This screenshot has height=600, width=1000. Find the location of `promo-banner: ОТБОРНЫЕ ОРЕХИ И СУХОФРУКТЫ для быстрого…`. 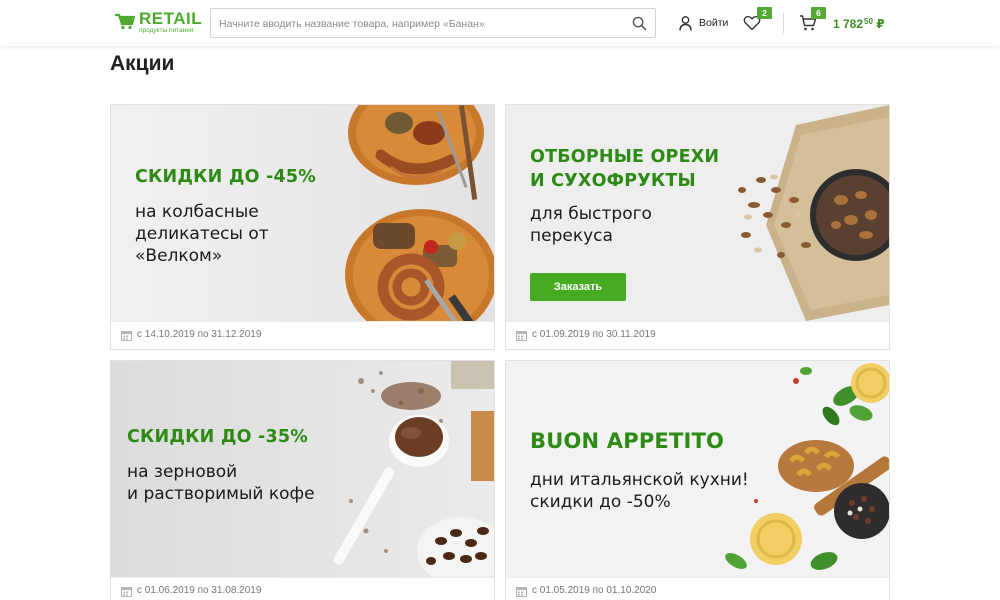

promo-banner: ОТБОРНЫЕ ОРЕХИ И СУХОФРУКТЫ для быстрого… is located at coordinates (697, 213).